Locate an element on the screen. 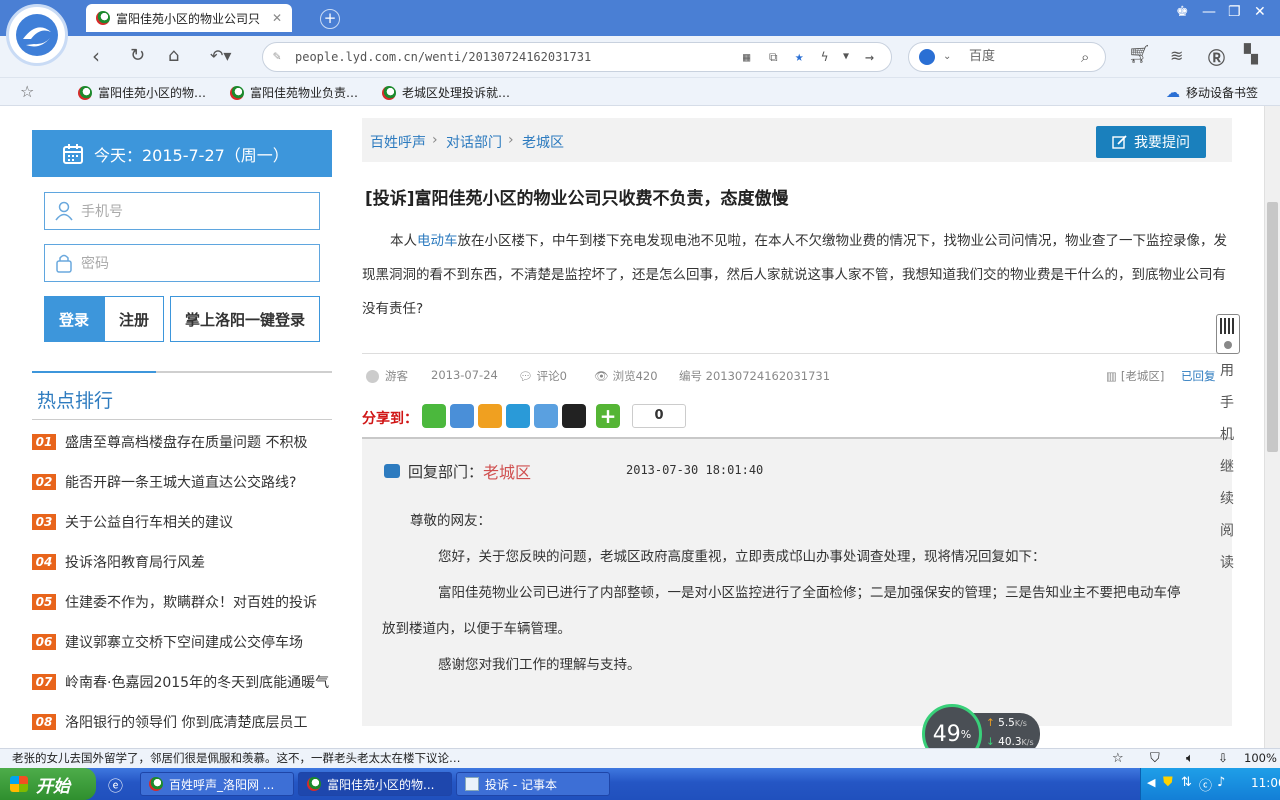 The image size is (1280, 800). cart-icon: 🛒︎ is located at coordinates (1139, 54).